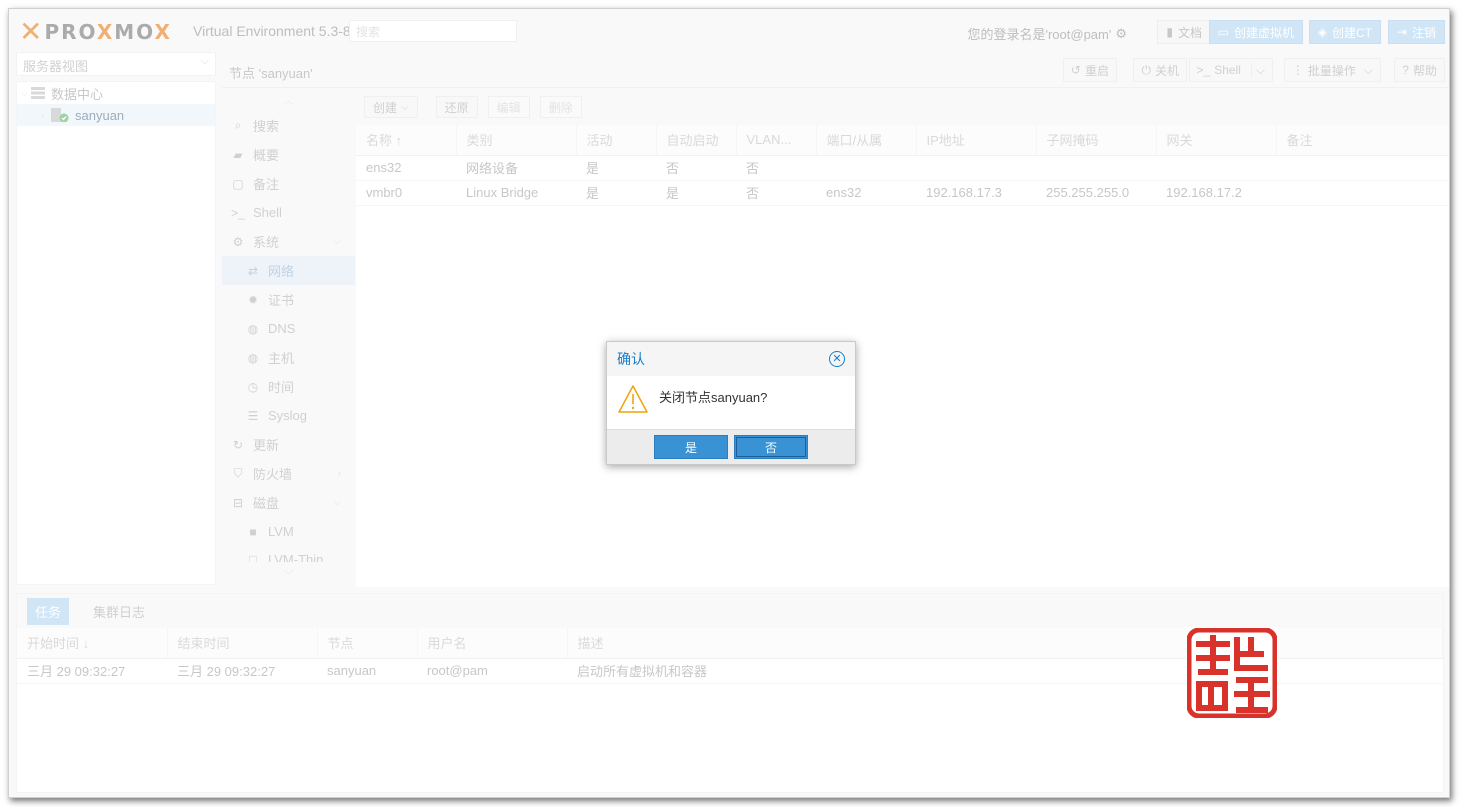 Image resolution: width=1461 pixels, height=807 pixels. What do you see at coordinates (837, 359) in the screenshot?
I see `close-icon: ✕` at bounding box center [837, 359].